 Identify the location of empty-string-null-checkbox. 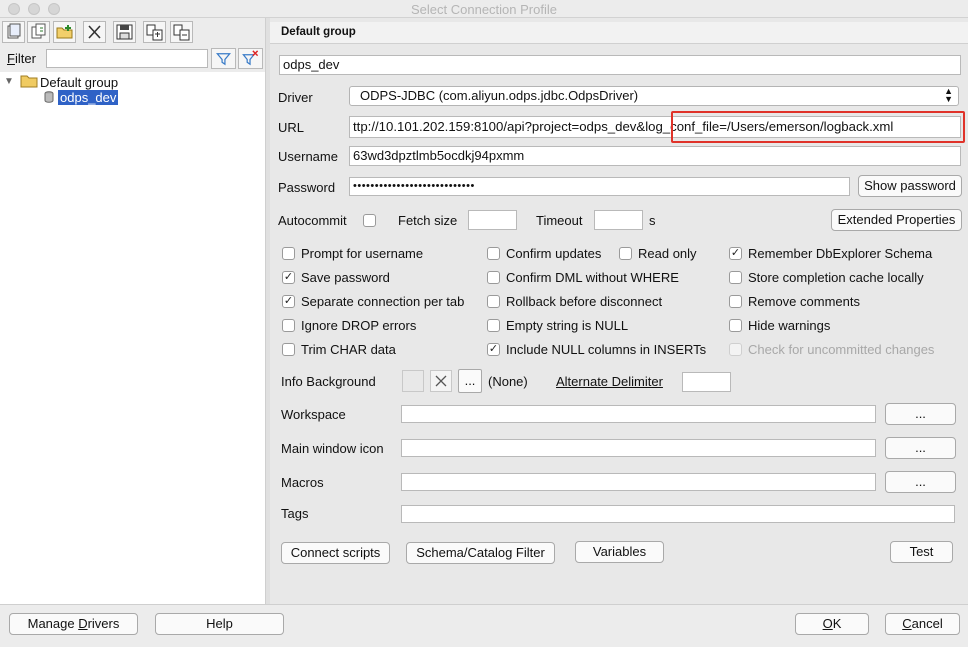
(493, 325).